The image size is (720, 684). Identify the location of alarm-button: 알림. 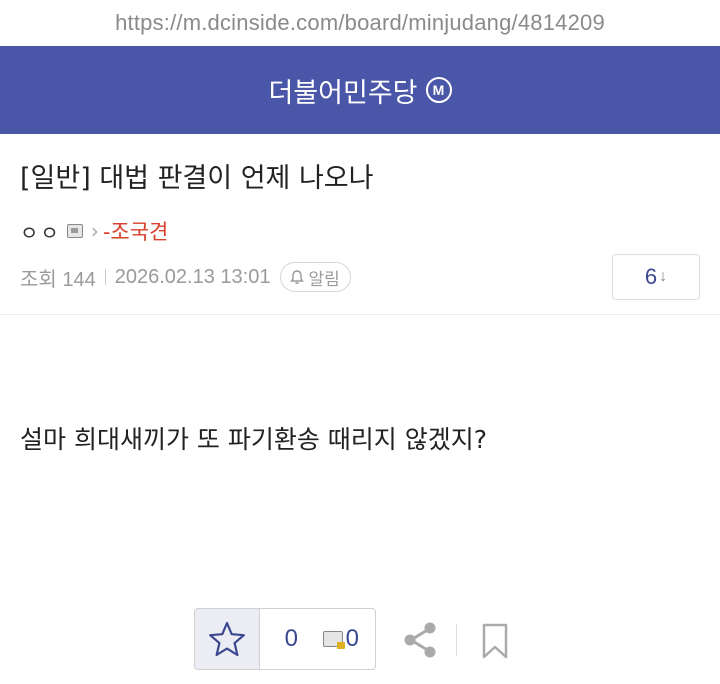
(315, 277).